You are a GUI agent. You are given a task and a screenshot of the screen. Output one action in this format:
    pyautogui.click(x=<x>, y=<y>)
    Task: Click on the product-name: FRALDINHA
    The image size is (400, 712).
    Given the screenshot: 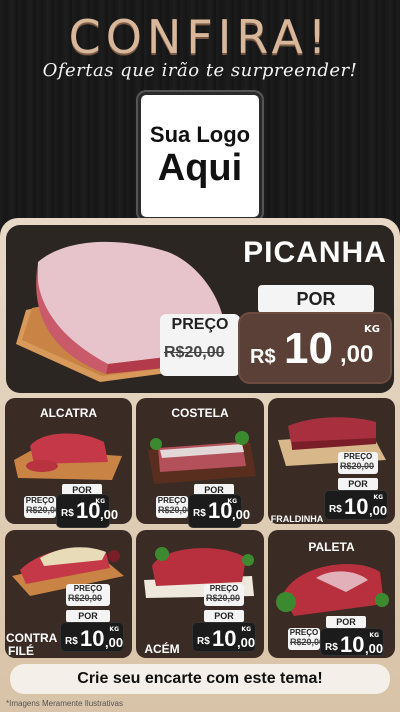 What is the action you would take?
    pyautogui.click(x=297, y=519)
    